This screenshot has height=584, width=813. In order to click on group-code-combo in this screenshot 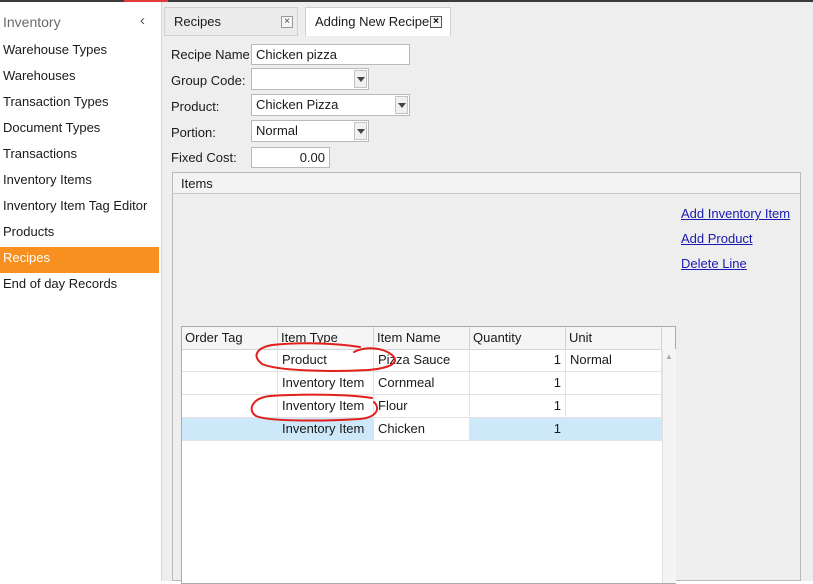, I will do `click(310, 79)`.